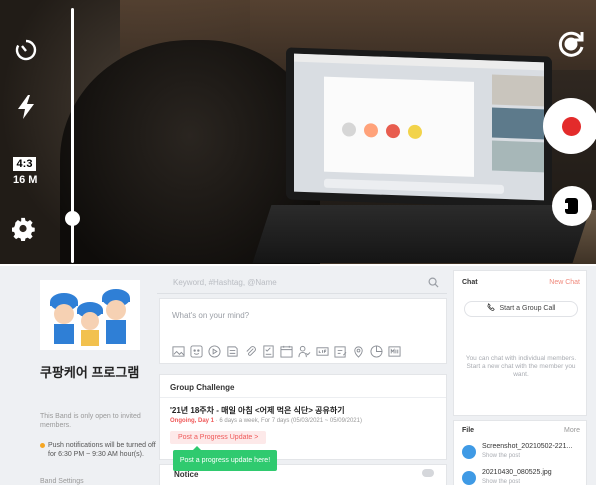 Image resolution: width=596 pixels, height=485 pixels. What do you see at coordinates (90, 315) in the screenshot?
I see `band-cover-image` at bounding box center [90, 315].